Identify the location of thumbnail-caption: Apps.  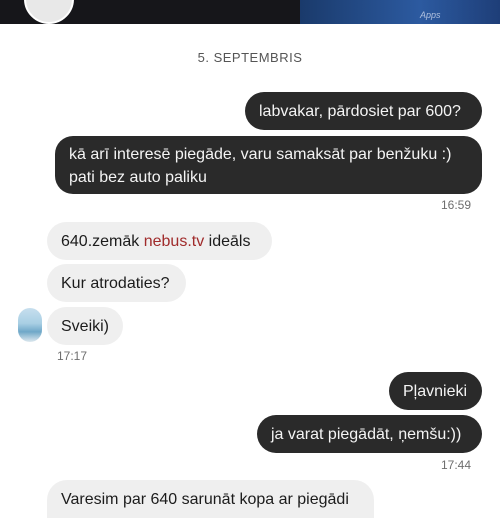
(430, 15).